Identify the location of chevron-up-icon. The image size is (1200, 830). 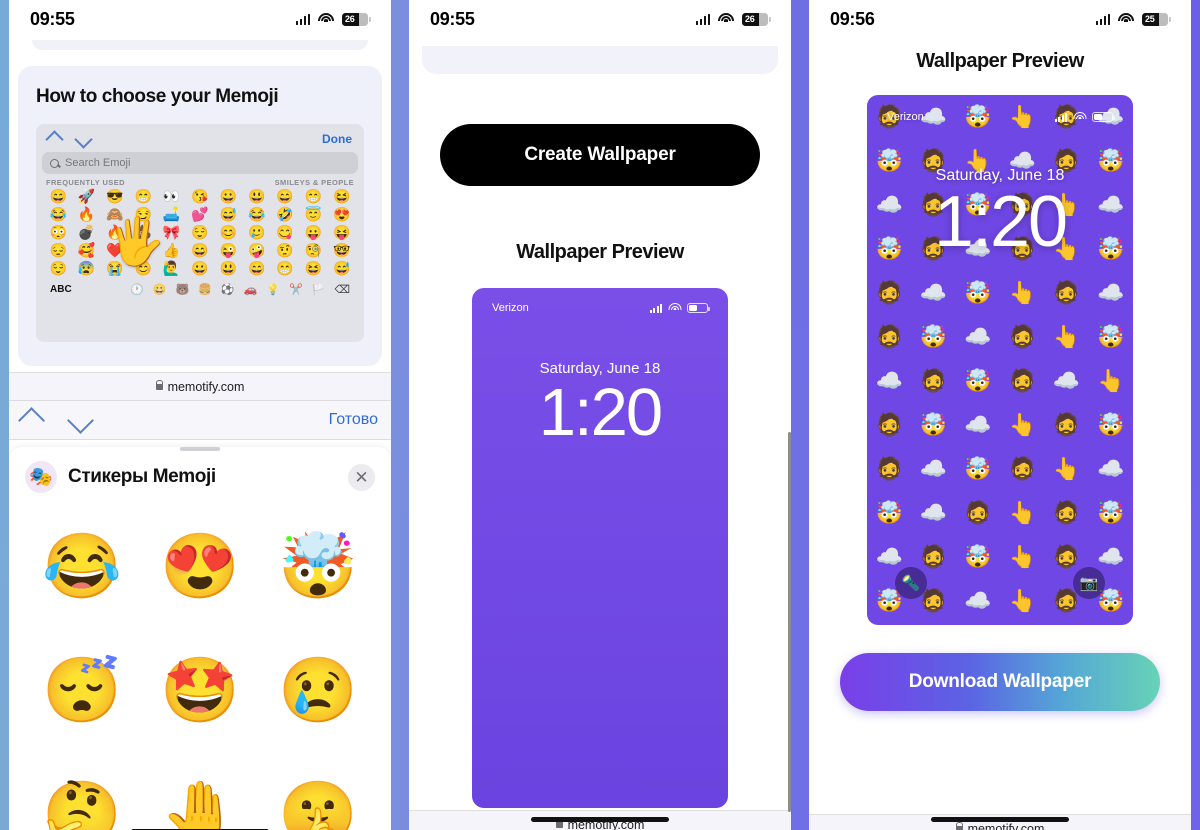
(31, 420).